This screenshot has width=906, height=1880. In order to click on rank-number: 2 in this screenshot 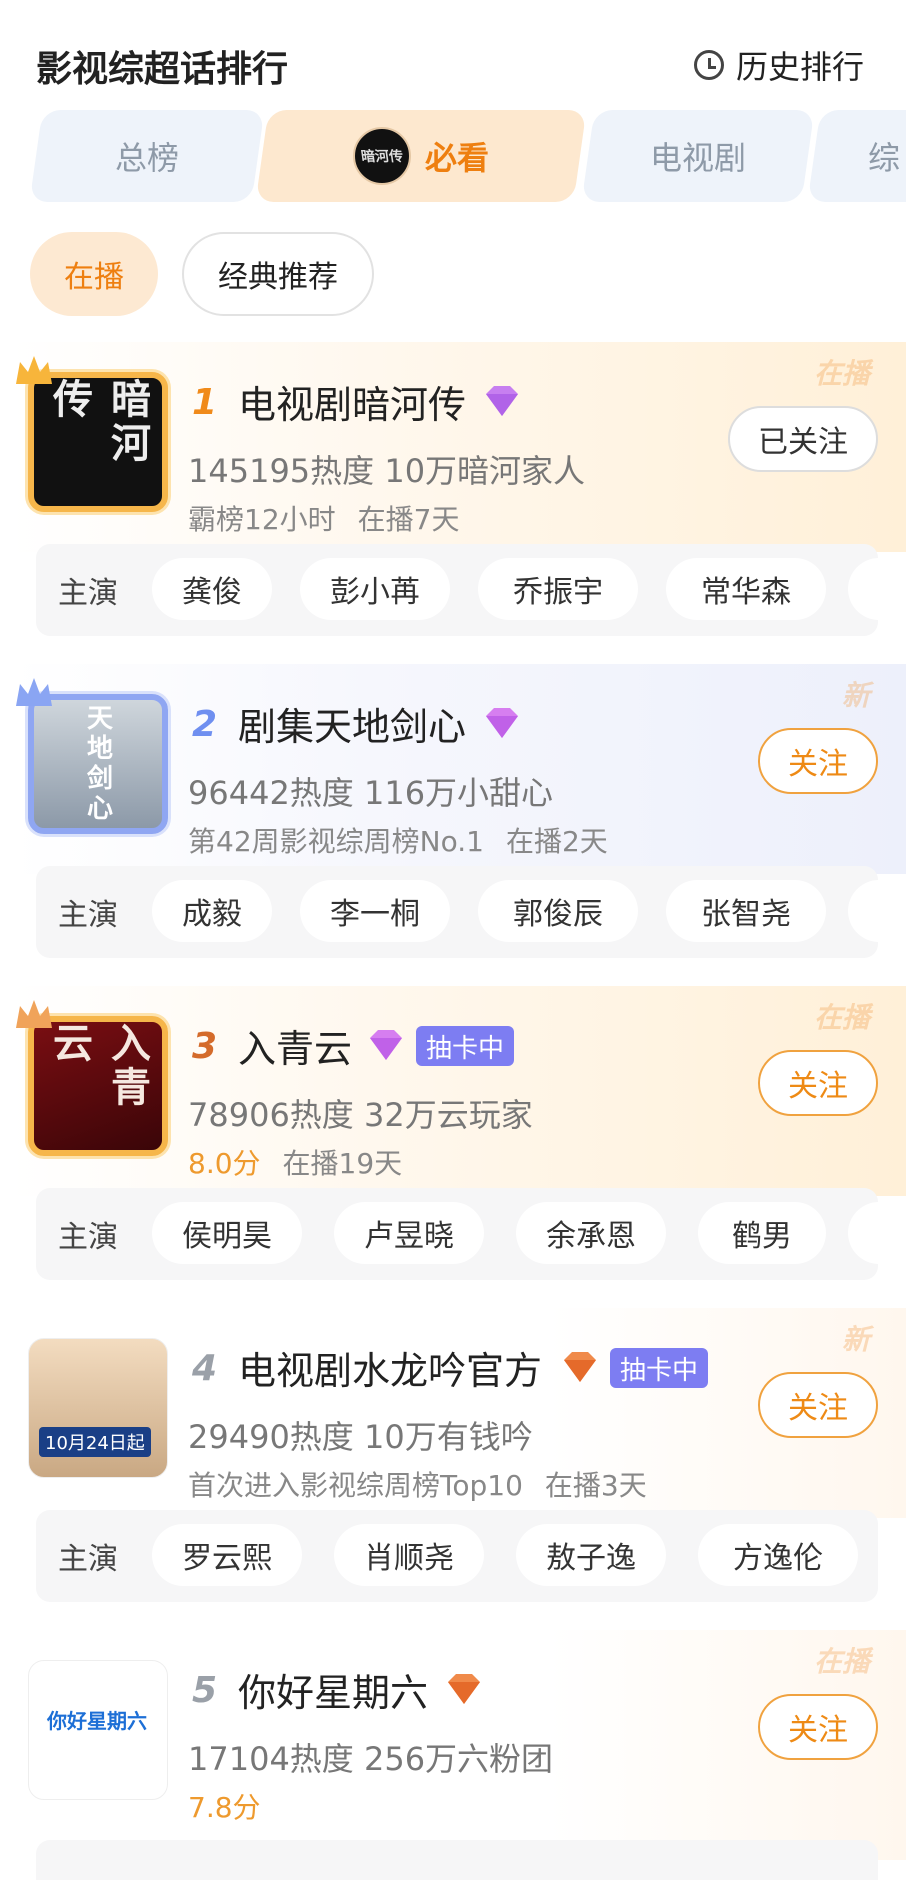, I will do `click(205, 724)`.